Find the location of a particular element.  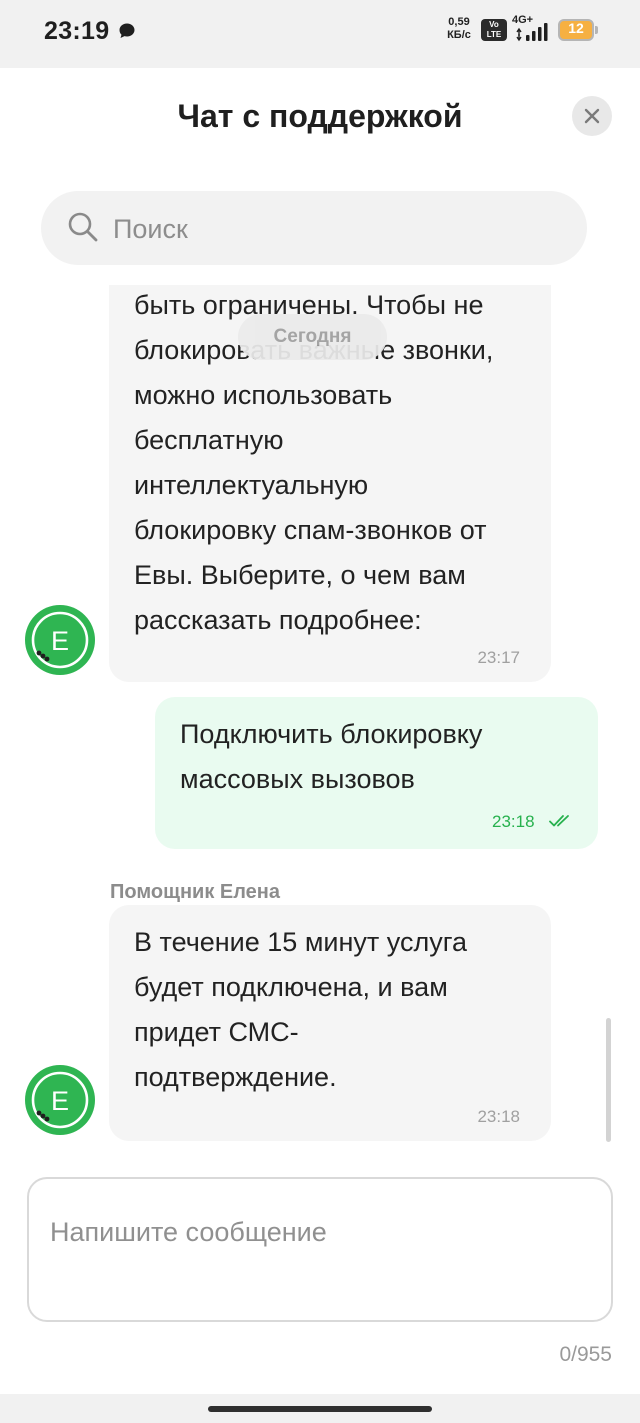

message-composer is located at coordinates (320, 1249).